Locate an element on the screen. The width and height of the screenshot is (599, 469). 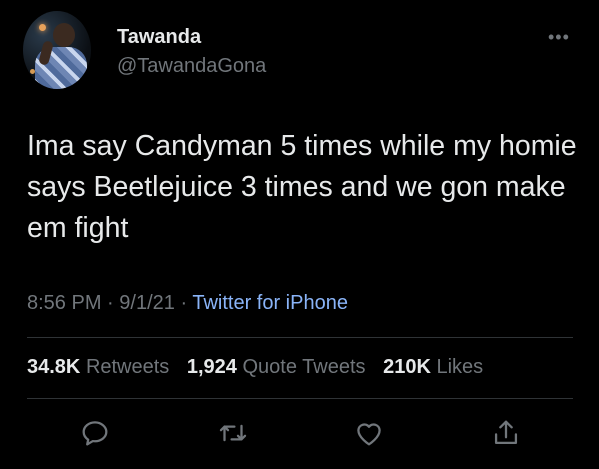
likes-label: Likes is located at coordinates (460, 367).